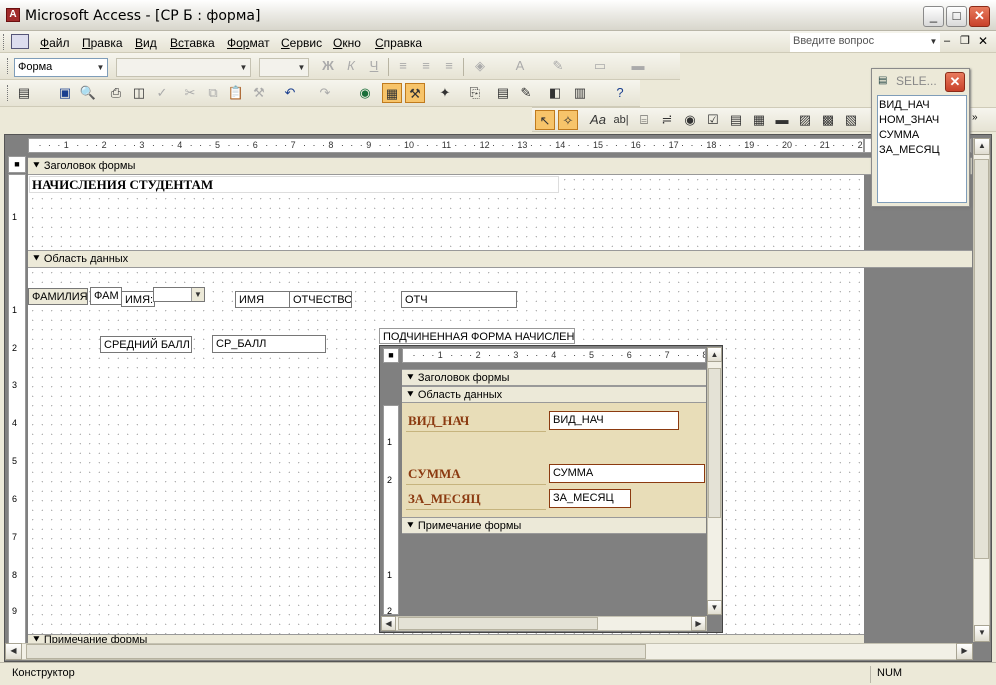 Image resolution: width=996 pixels, height=685 pixels. I want to click on toolbar-options-icon: », so click(975, 117).